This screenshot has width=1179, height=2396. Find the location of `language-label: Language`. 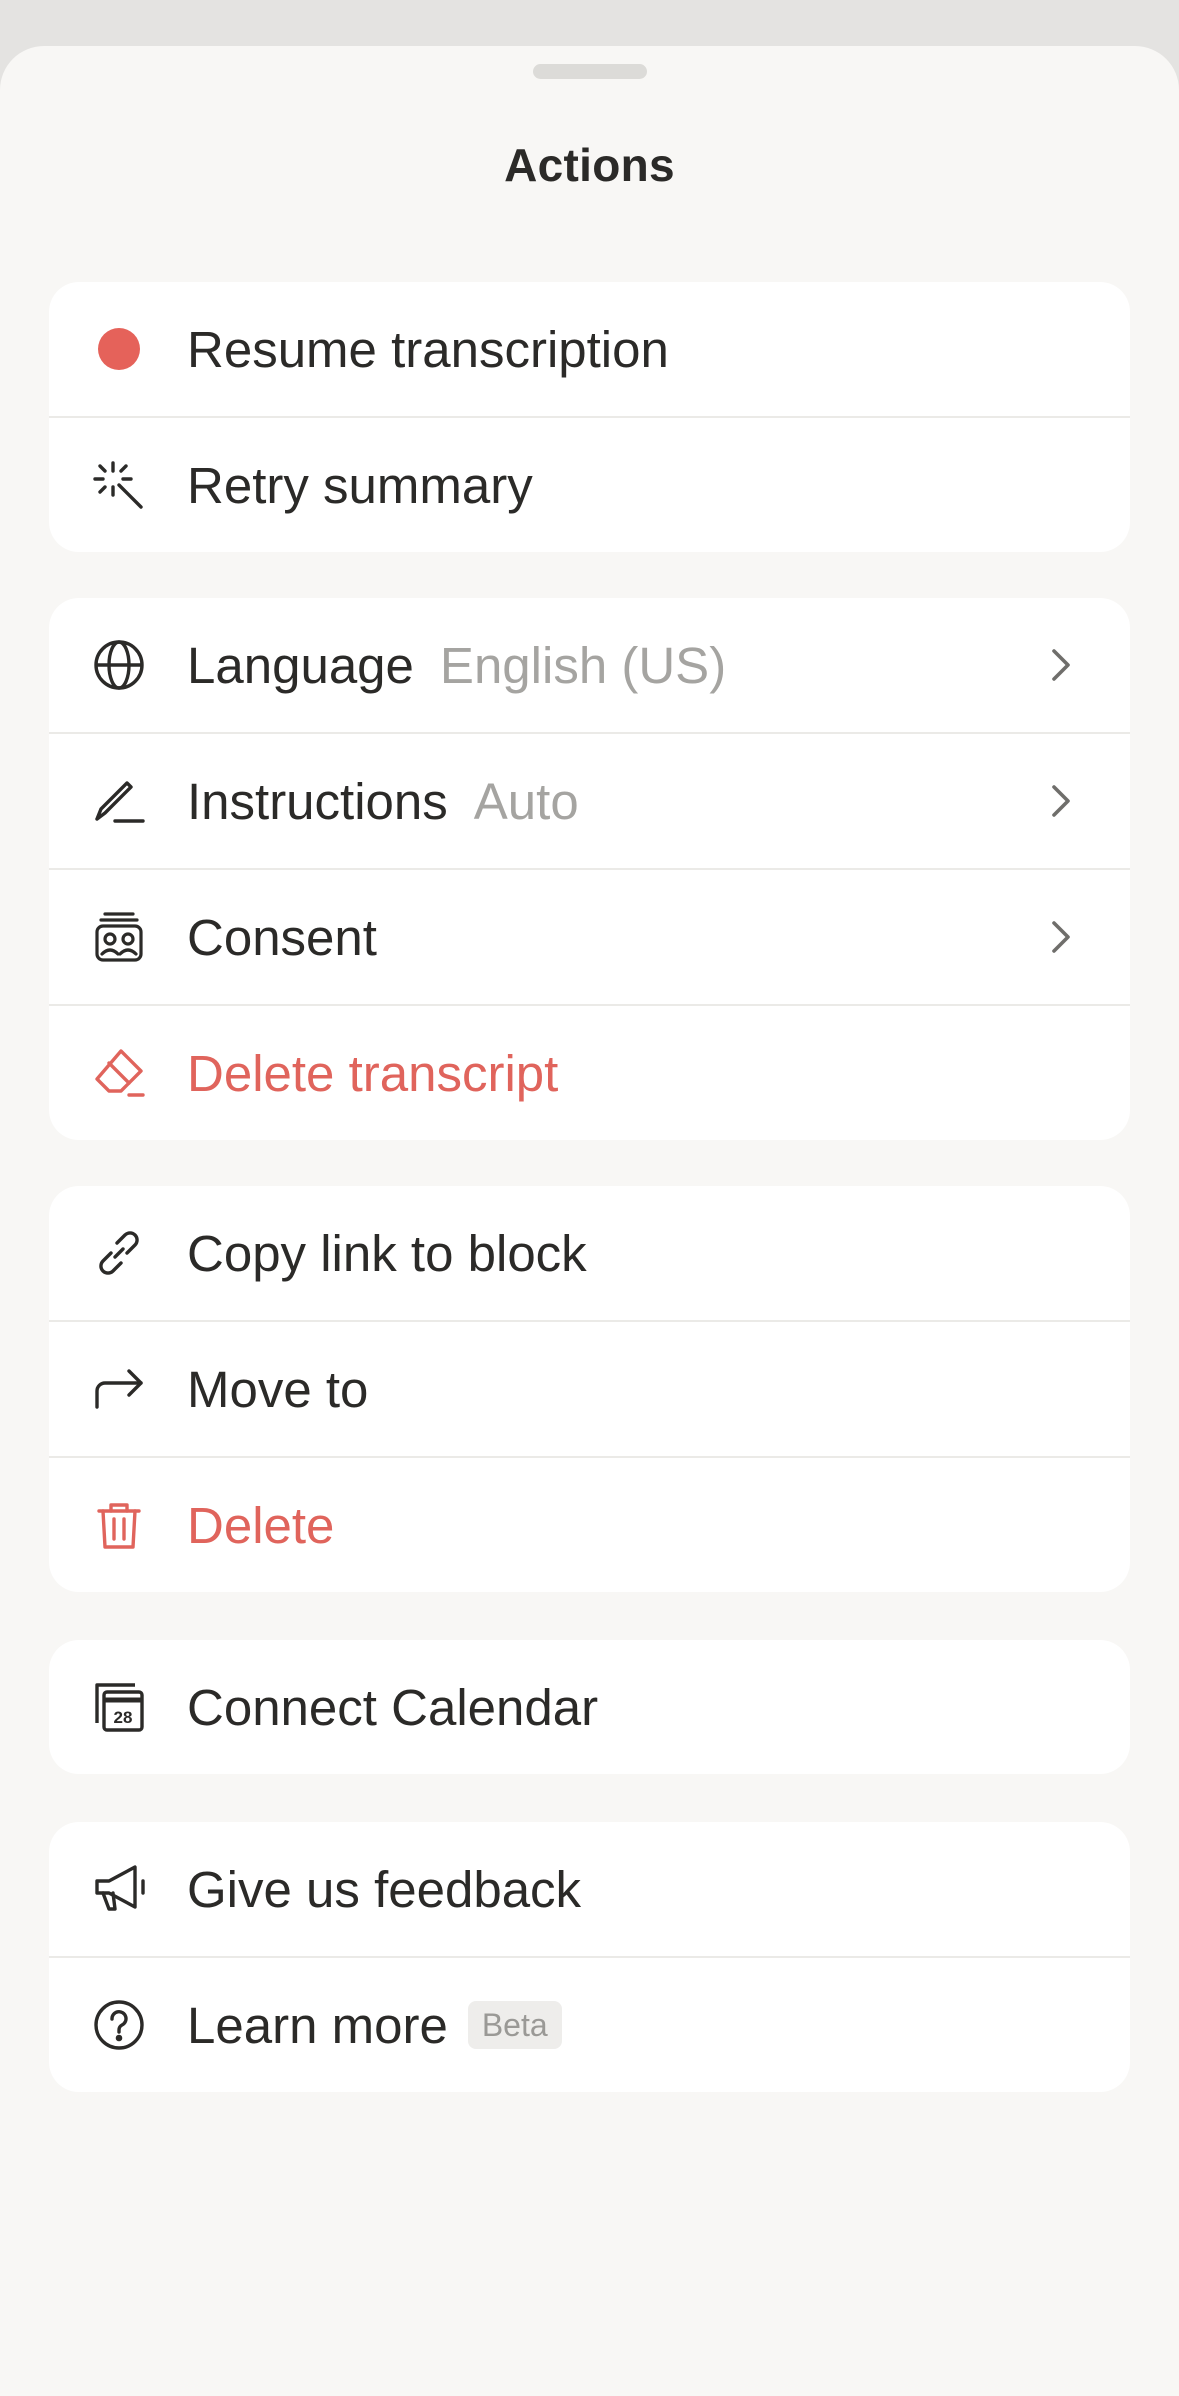

language-label: Language is located at coordinates (300, 665).